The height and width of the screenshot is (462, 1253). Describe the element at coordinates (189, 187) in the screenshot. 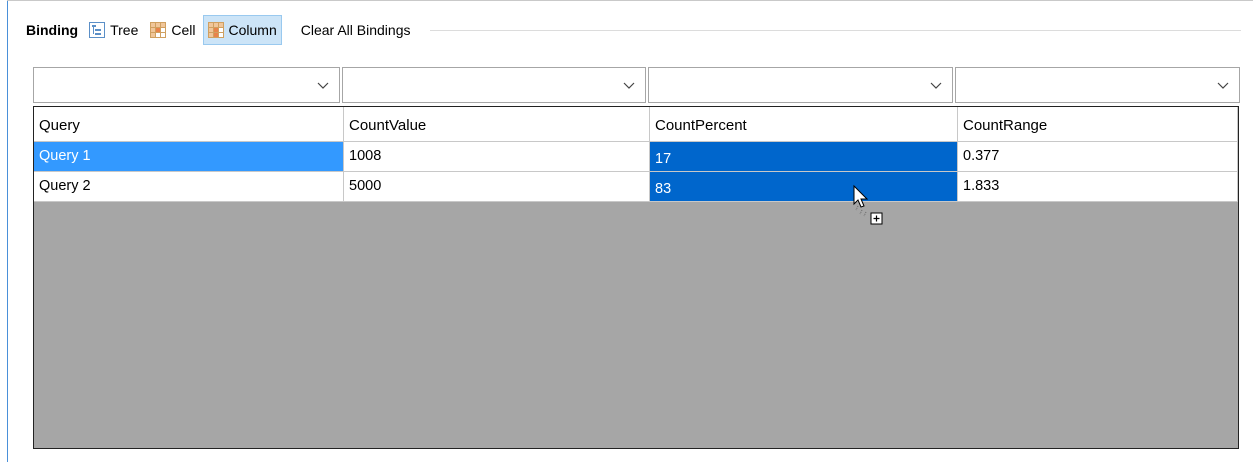

I see `table-cell: Query 2` at that location.